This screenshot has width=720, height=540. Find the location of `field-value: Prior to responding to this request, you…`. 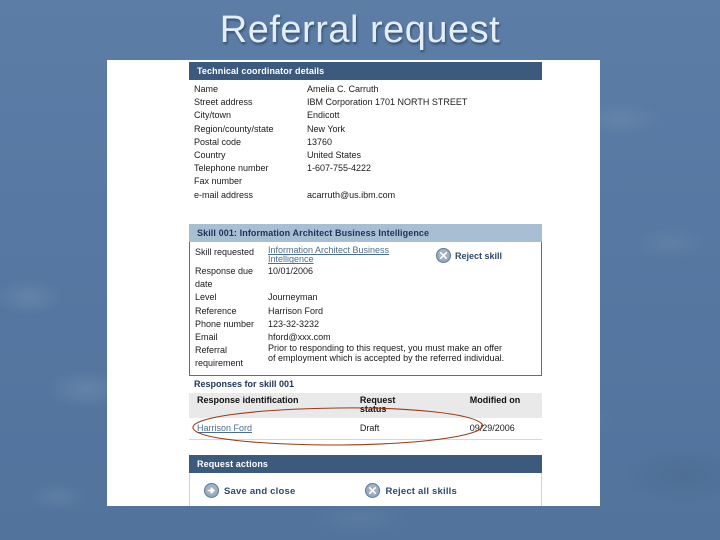

field-value: Prior to responding to this request, you… is located at coordinates (386, 353).